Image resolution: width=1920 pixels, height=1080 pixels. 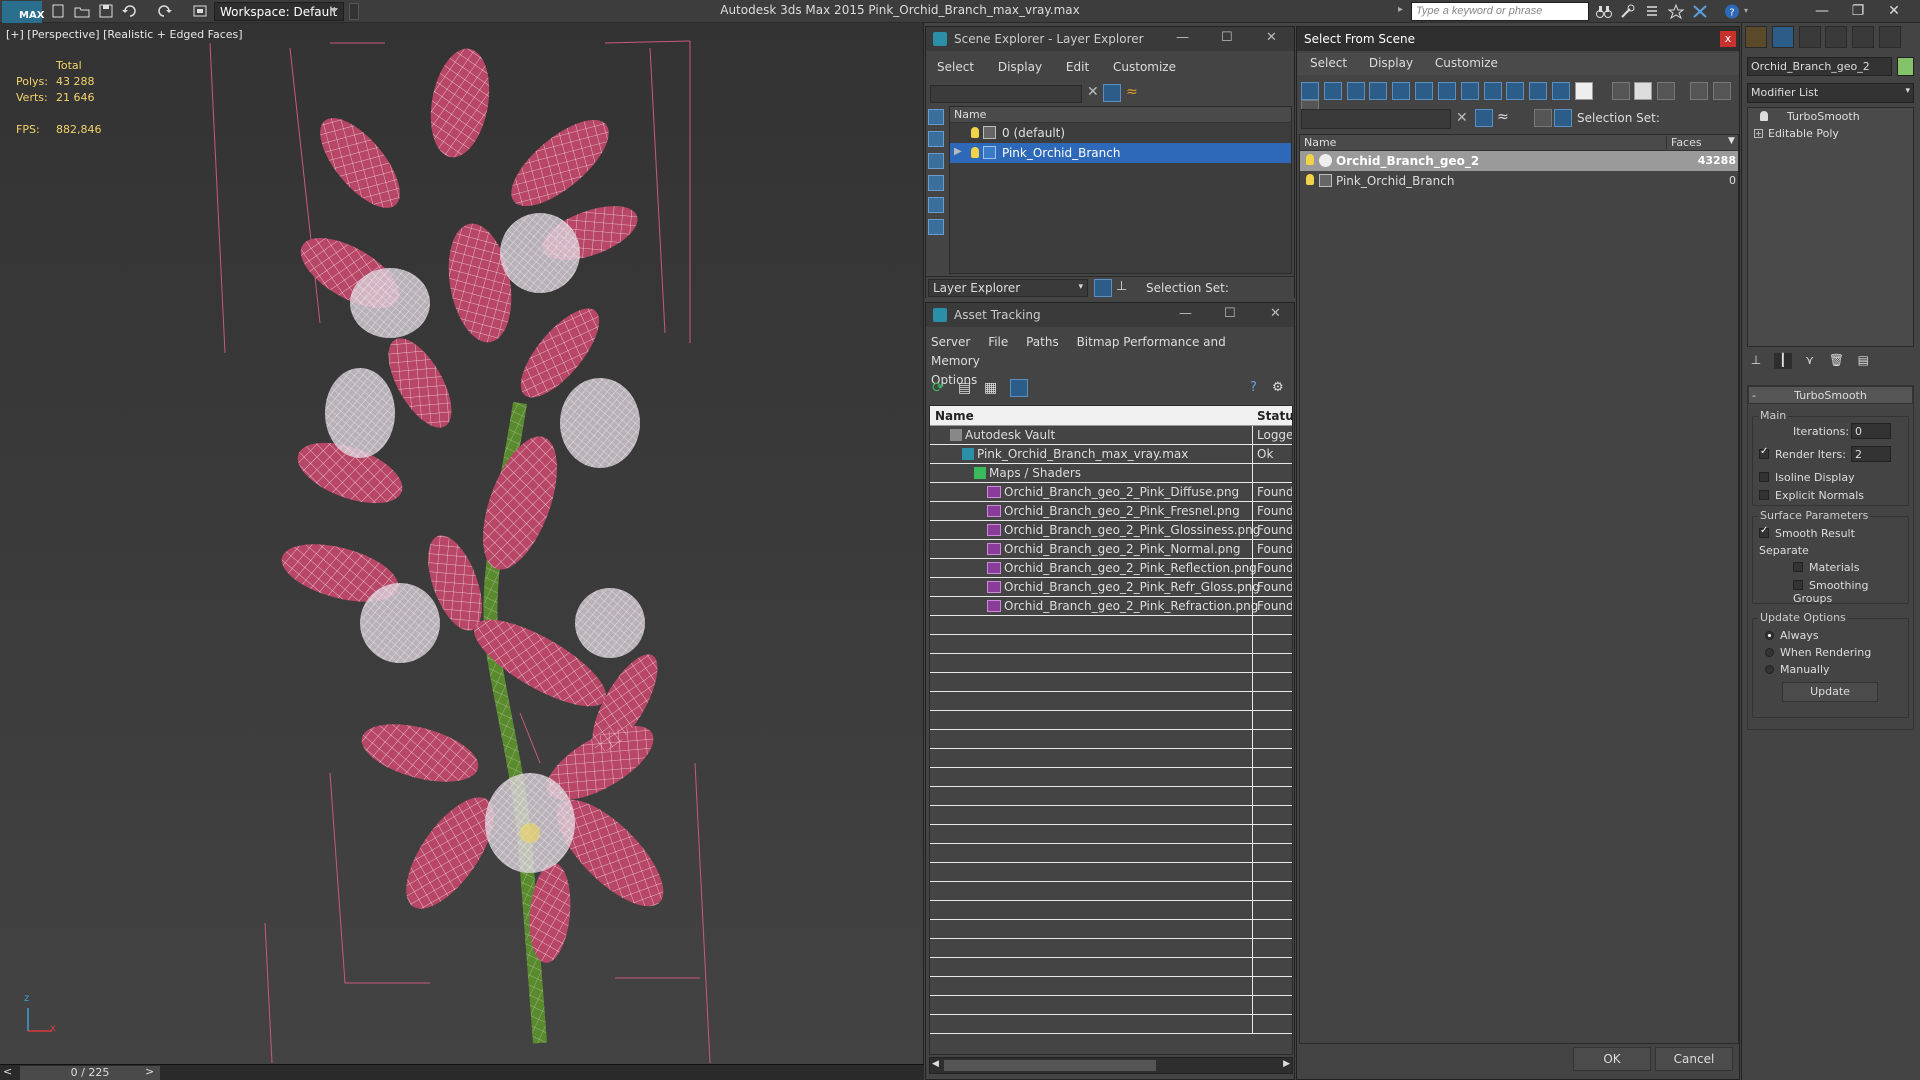 I want to click on horizontal-scrollbar: ◀ ▶, so click(x=1111, y=1065).